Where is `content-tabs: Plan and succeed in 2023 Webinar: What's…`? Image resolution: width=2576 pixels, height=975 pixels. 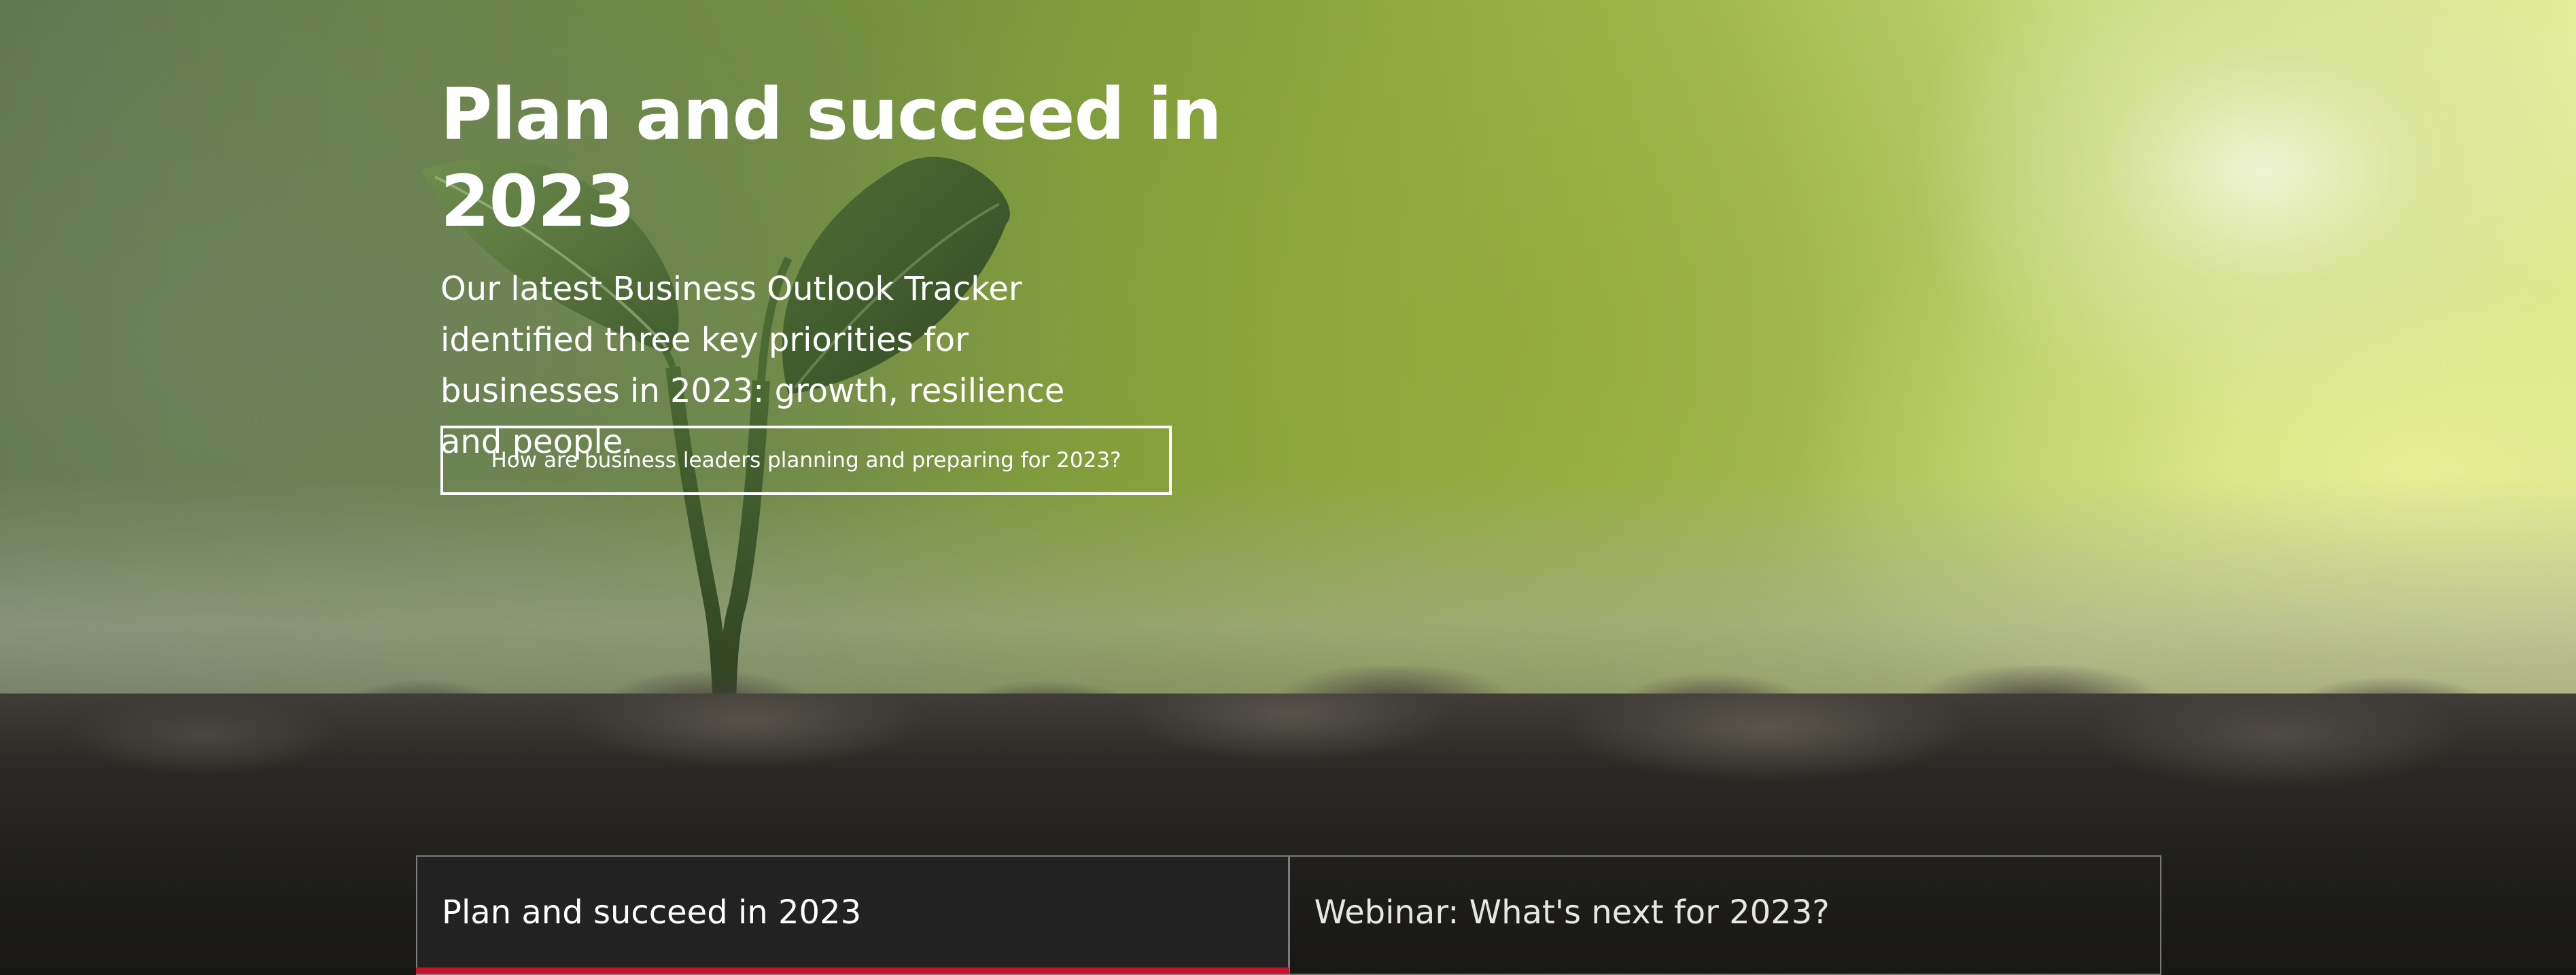 content-tabs: Plan and succeed in 2023 Webinar: What's… is located at coordinates (1288, 915).